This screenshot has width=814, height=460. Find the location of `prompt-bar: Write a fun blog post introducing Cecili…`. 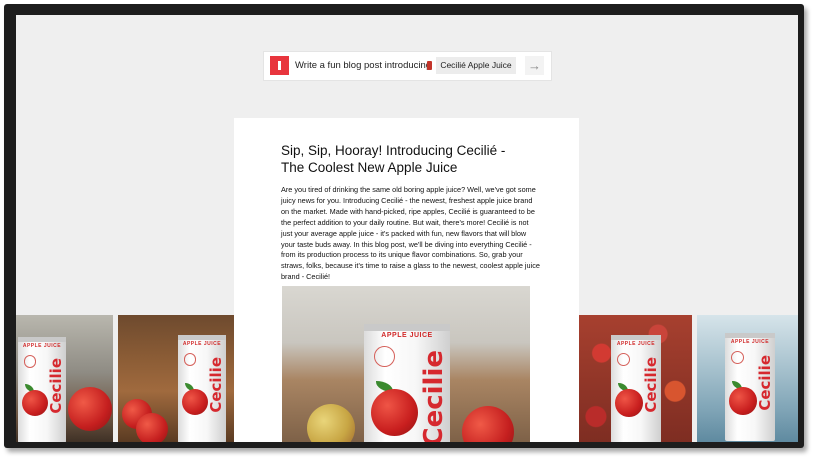

prompt-bar: Write a fun blog post introducing Cecili… is located at coordinates (407, 66).